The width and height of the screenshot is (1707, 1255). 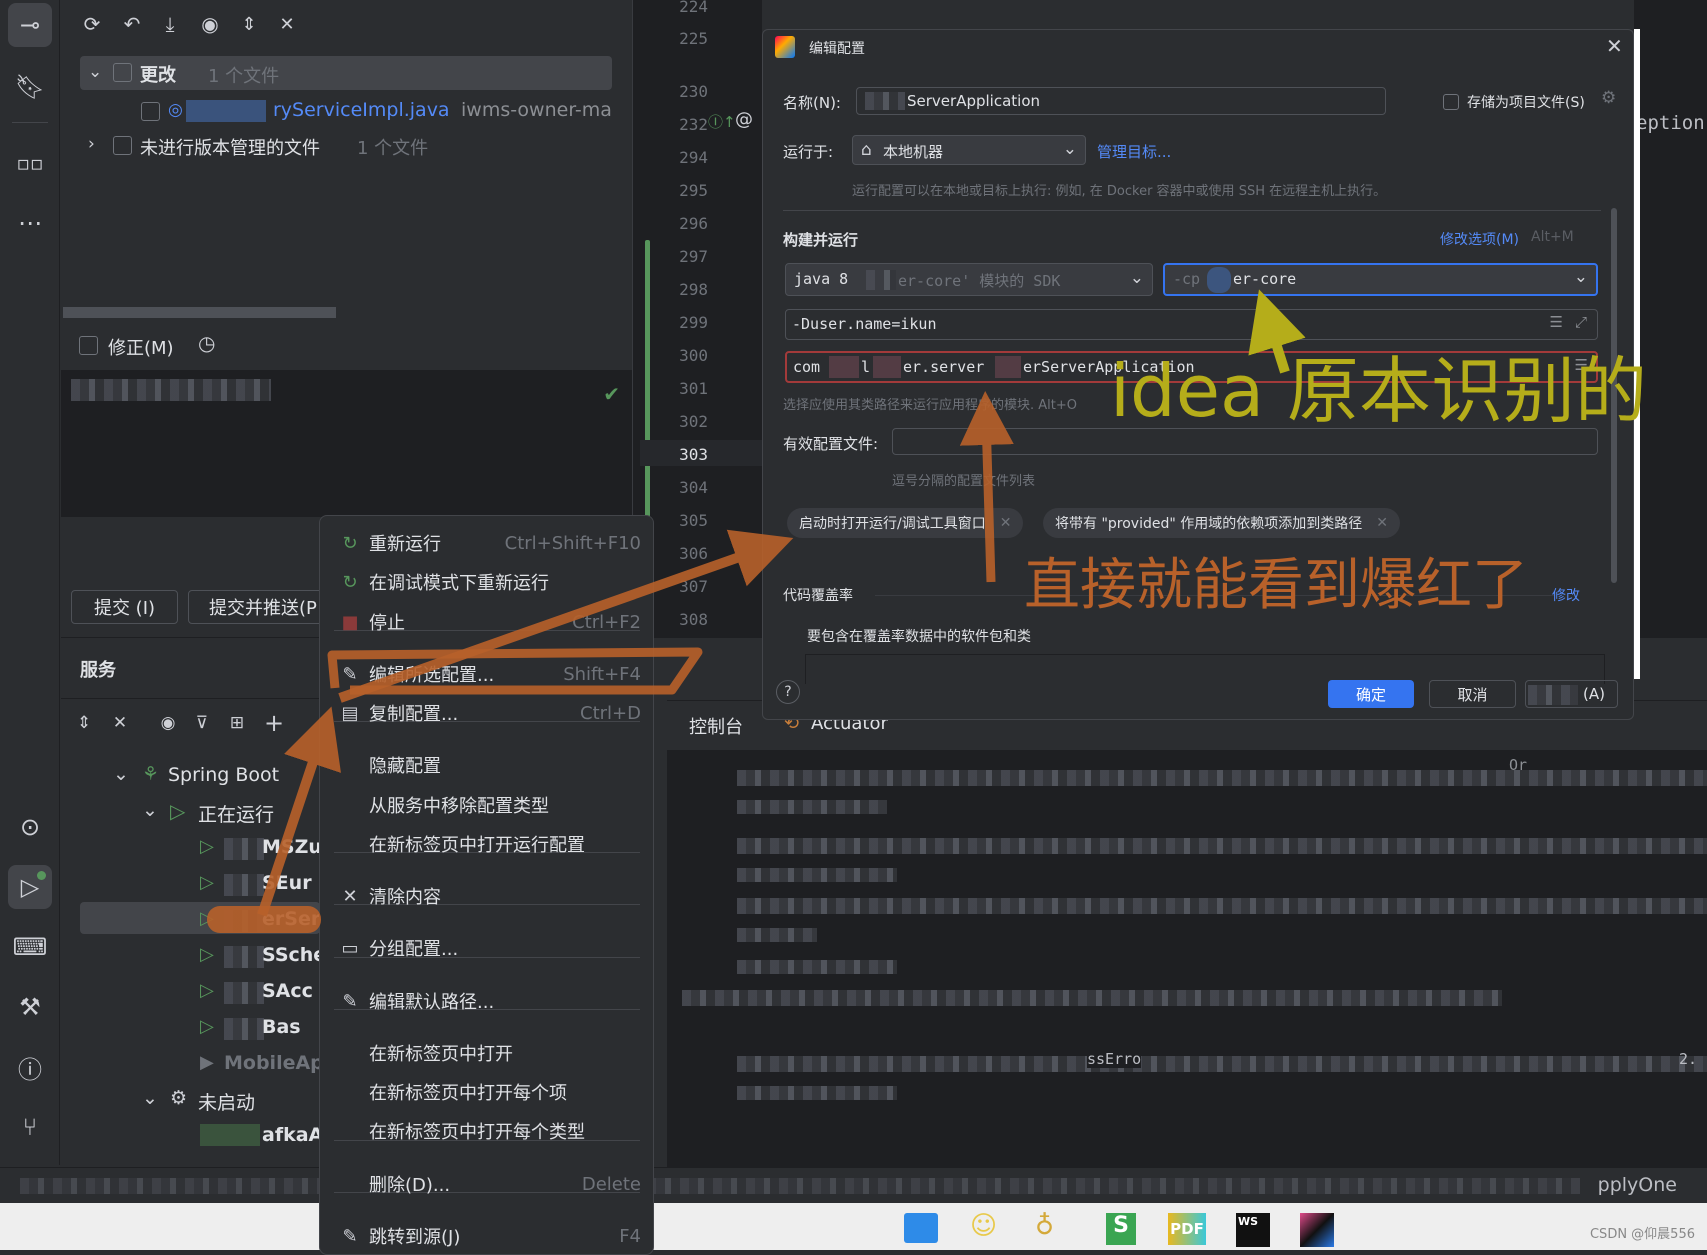 What do you see at coordinates (486, 1092) in the screenshot?
I see `menu-item: 在新标签页中打开每个项` at bounding box center [486, 1092].